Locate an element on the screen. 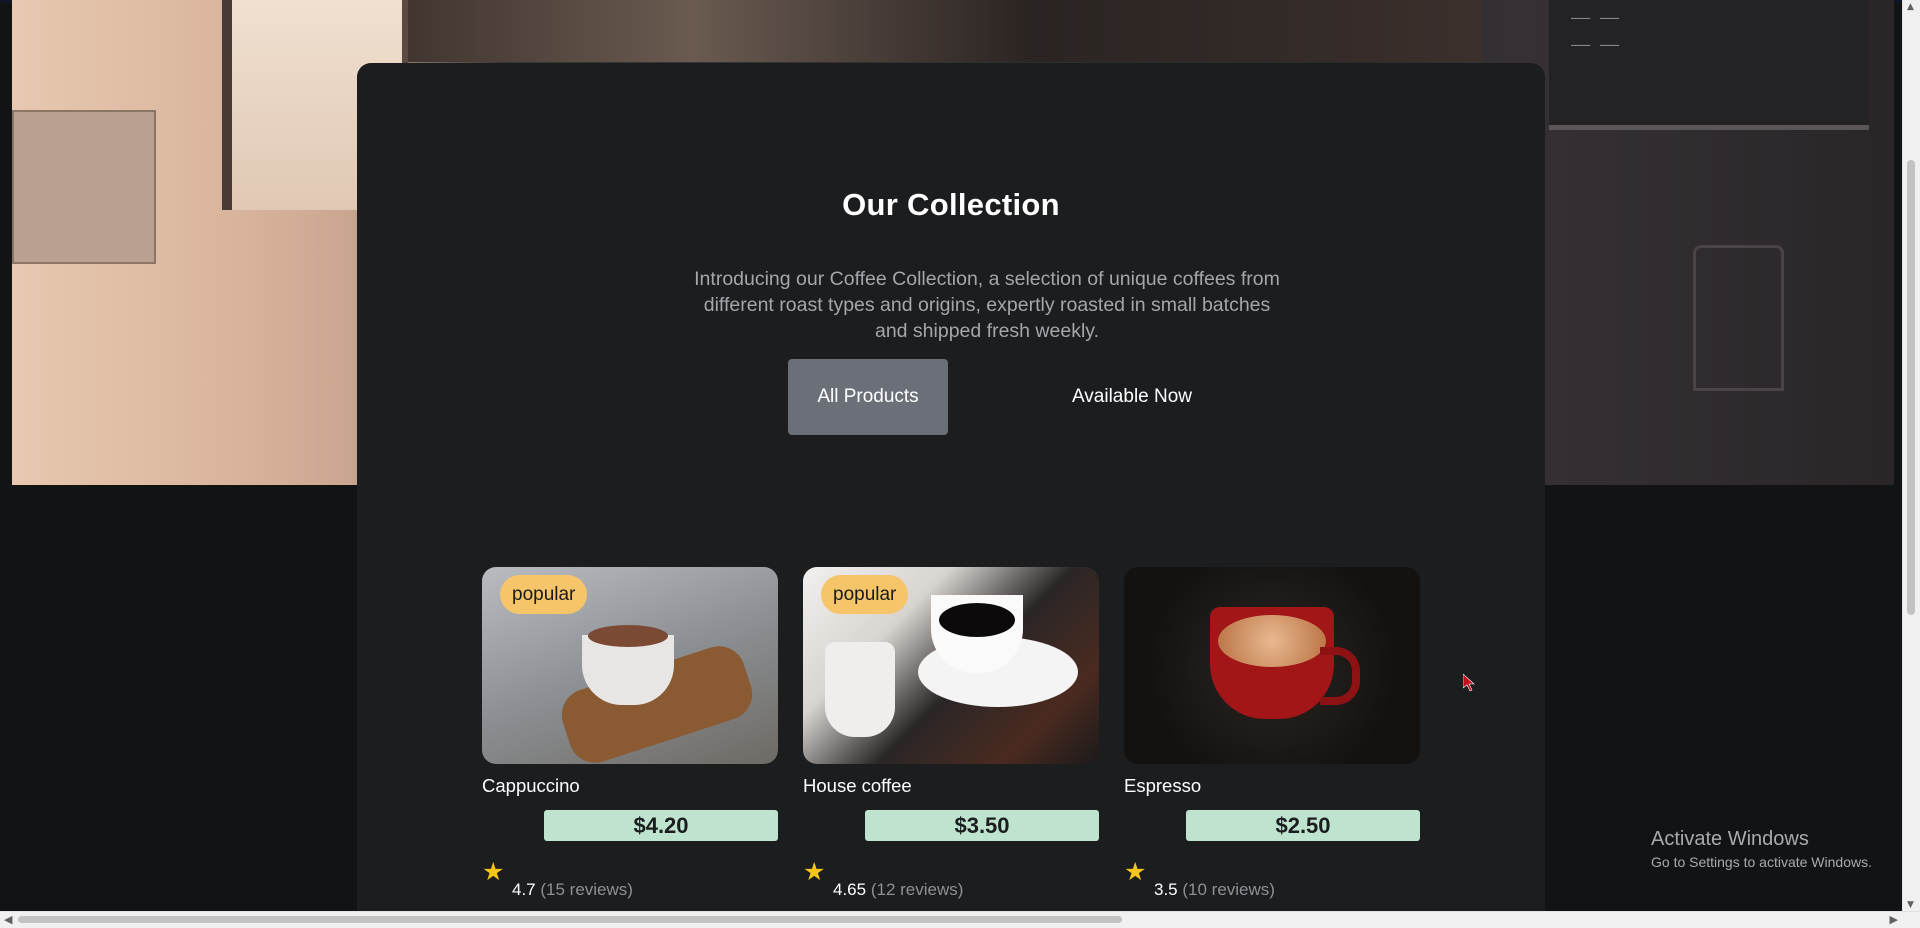 The height and width of the screenshot is (928, 1920). product-rating: ★ 4.7 (15 reviews) is located at coordinates (630, 879).